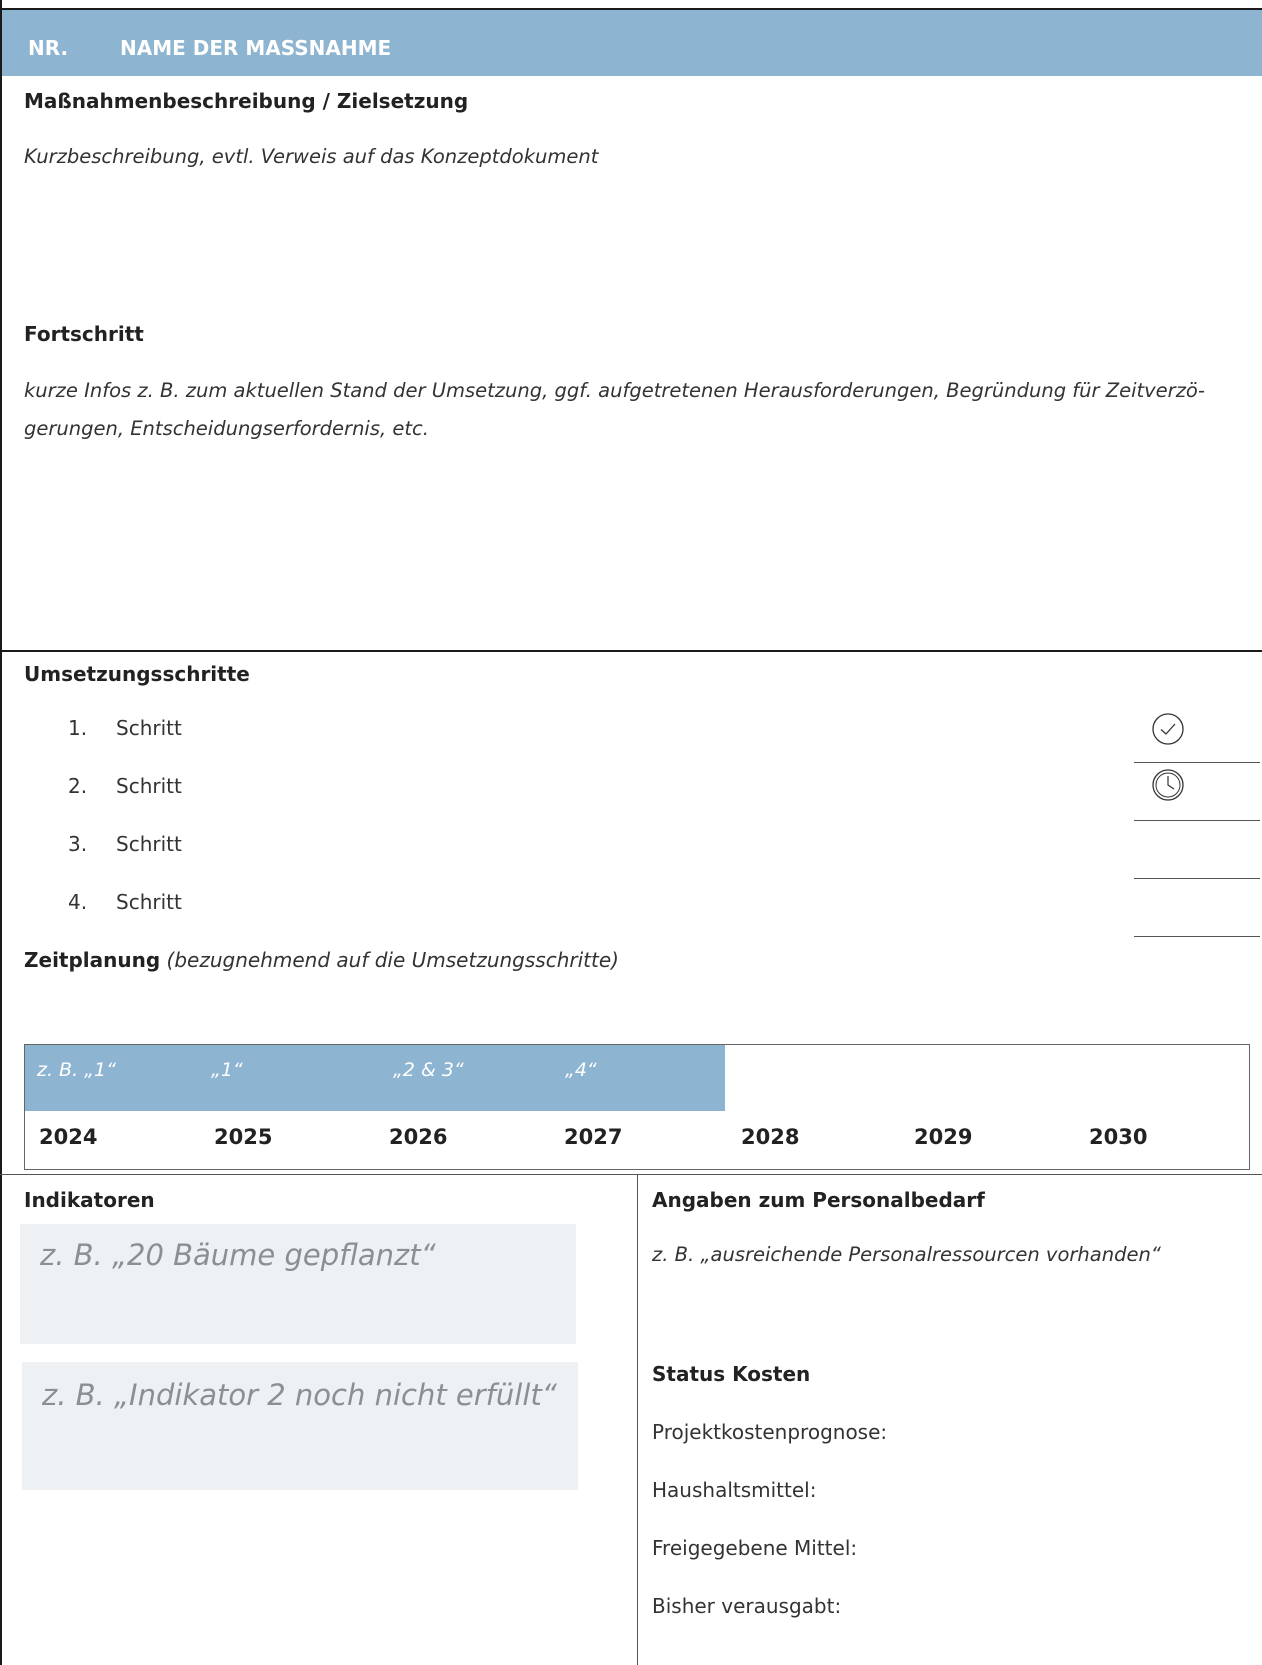 Image resolution: width=1262 pixels, height=1665 pixels. I want to click on description-heading: Maßnahmenbeschreibung / Zielsetzung, so click(246, 101).